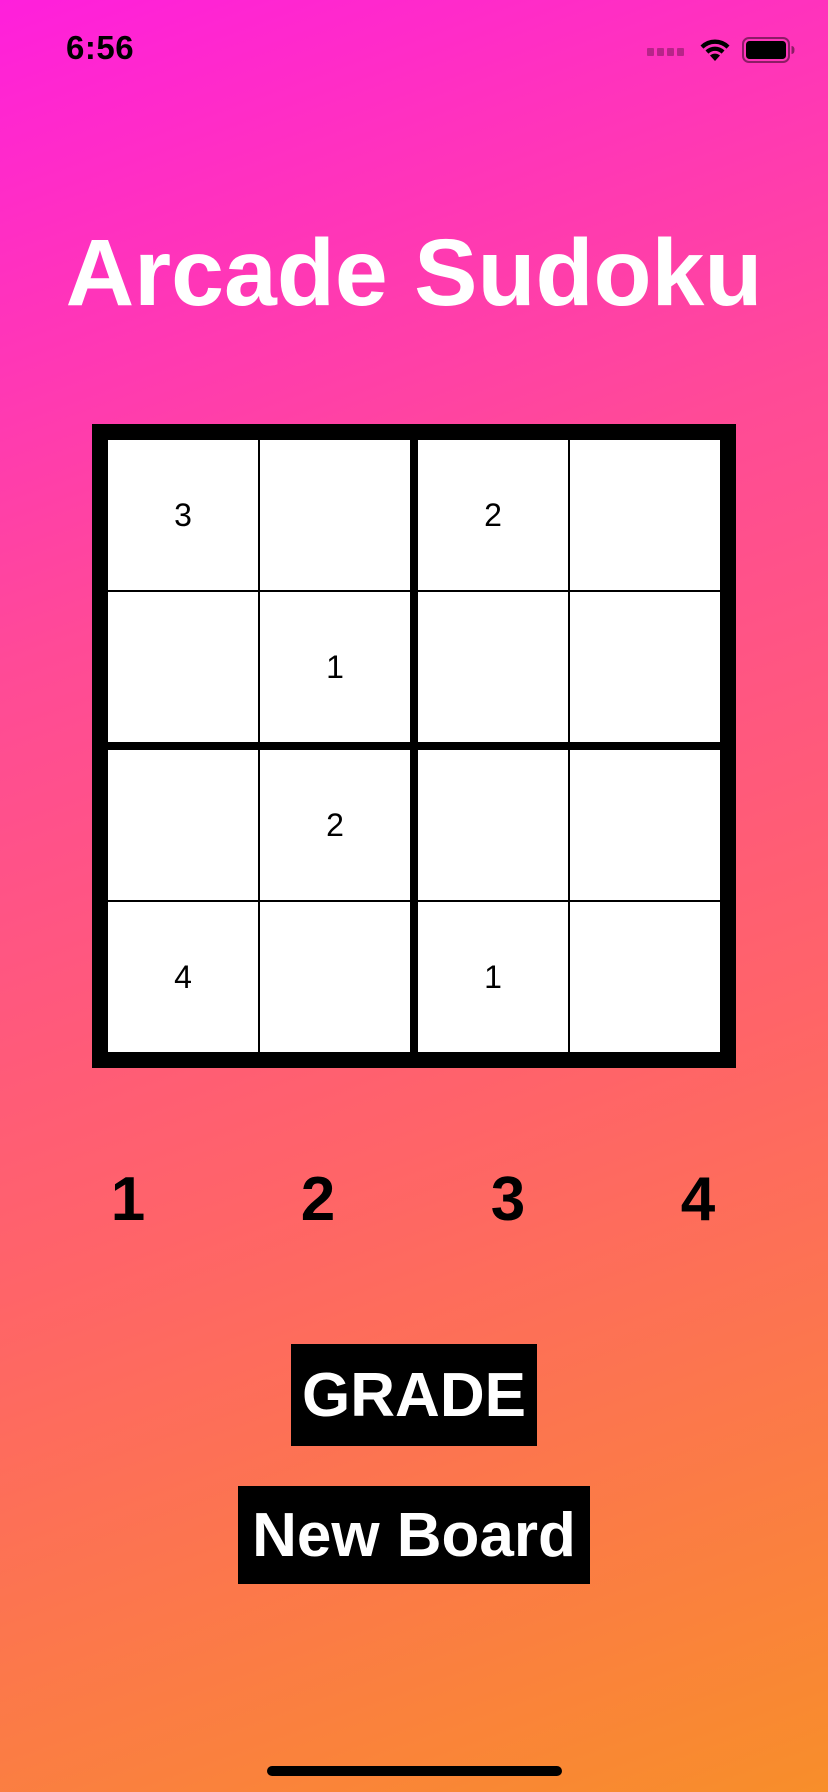 The height and width of the screenshot is (1792, 828). What do you see at coordinates (414, 1395) in the screenshot?
I see `grade-button: GRADE` at bounding box center [414, 1395].